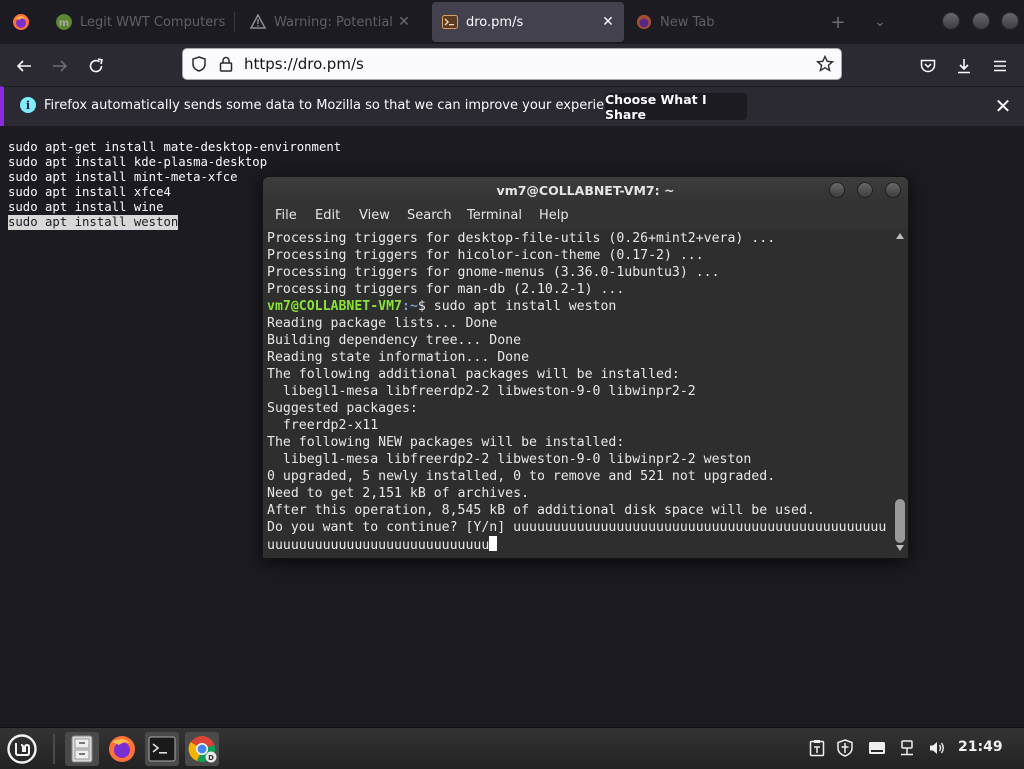 Image resolution: width=1024 pixels, height=769 pixels. What do you see at coordinates (893, 190) in the screenshot?
I see `terminal-close-button` at bounding box center [893, 190].